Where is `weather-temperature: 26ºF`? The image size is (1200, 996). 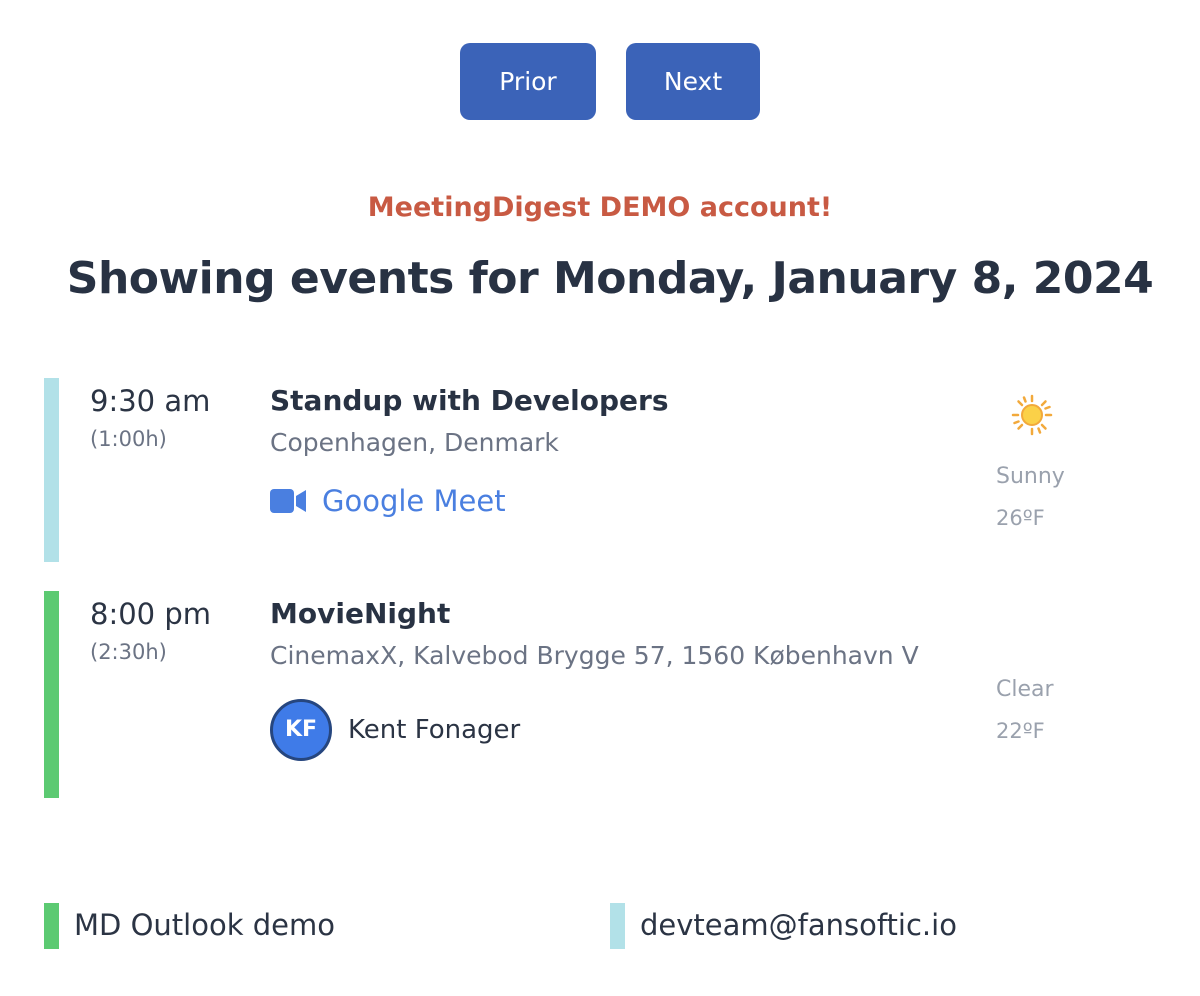 weather-temperature: 26ºF is located at coordinates (1020, 518).